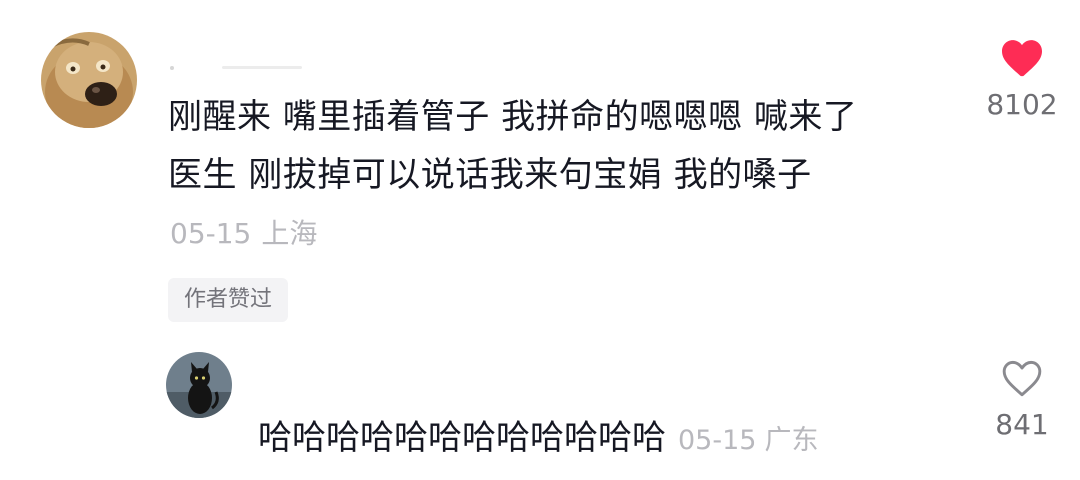 Image resolution: width=1080 pixels, height=480 pixels. What do you see at coordinates (228, 300) in the screenshot?
I see `author-liked-badge: 作者赞过` at bounding box center [228, 300].